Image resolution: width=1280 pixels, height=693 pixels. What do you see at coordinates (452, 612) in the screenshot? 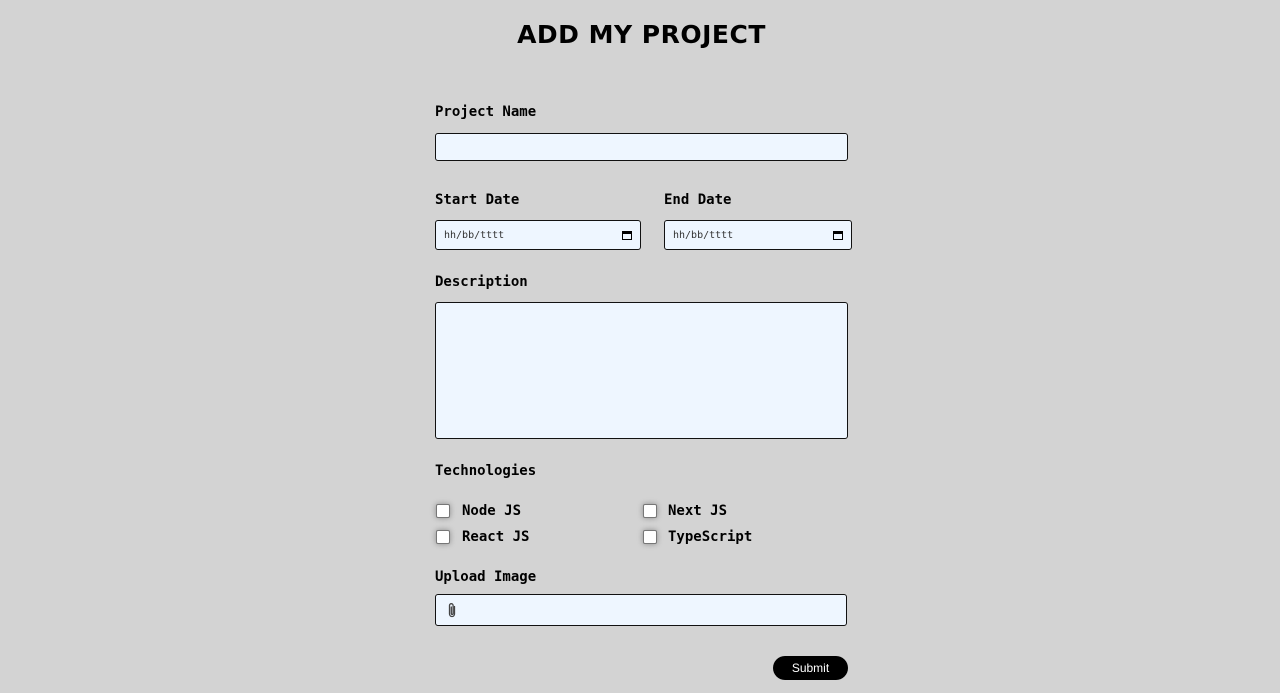
I see `paperclip-icon` at bounding box center [452, 612].